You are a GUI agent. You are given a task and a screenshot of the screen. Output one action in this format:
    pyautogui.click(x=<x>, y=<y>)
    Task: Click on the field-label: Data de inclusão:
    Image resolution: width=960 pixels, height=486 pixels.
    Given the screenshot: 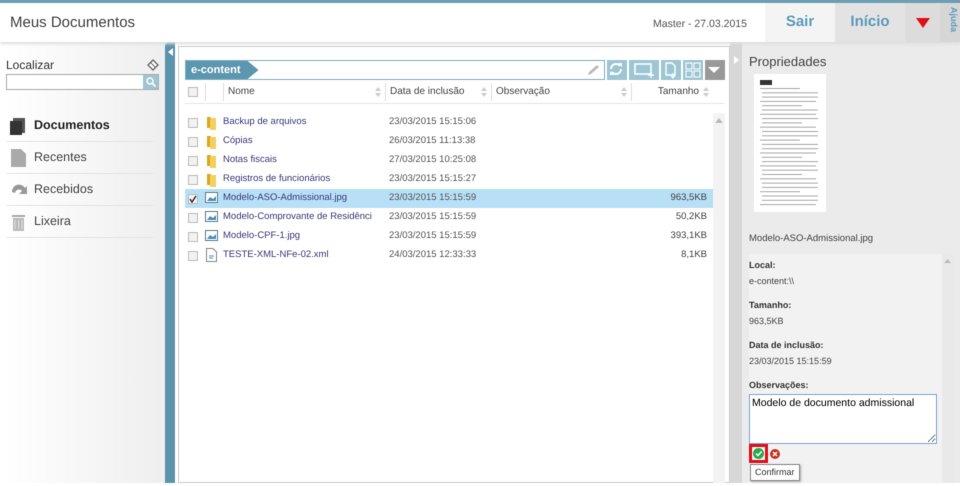 What is the action you would take?
    pyautogui.click(x=787, y=345)
    